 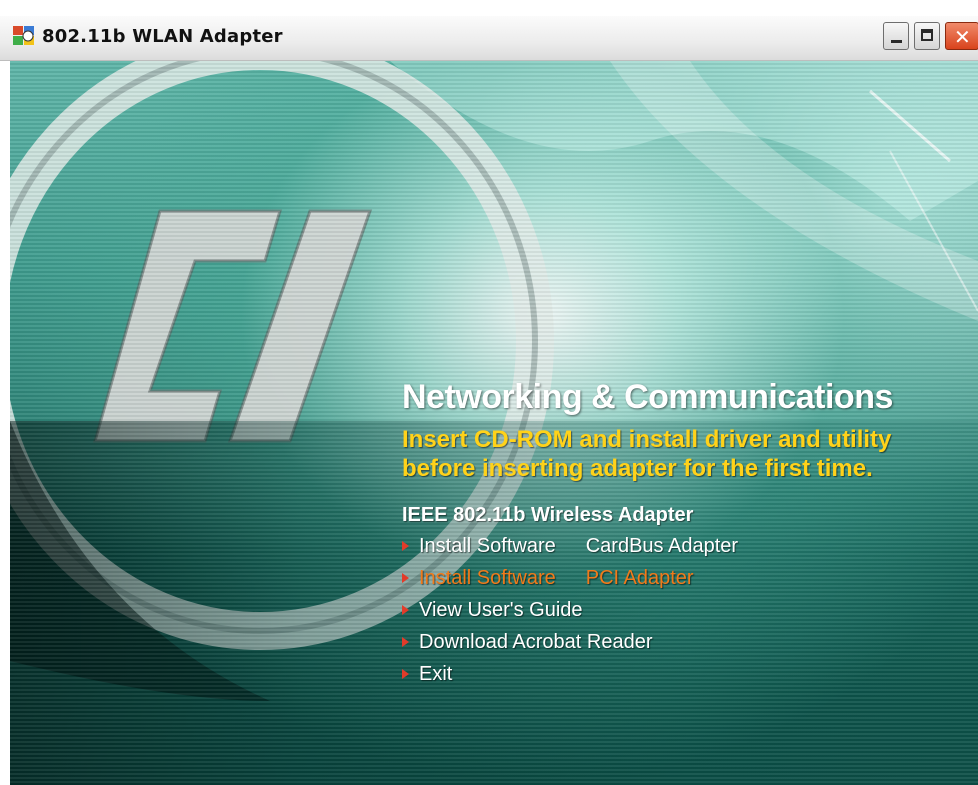 What do you see at coordinates (570, 549) in the screenshot?
I see `menu-install-cardbus: Install Software CardBus Adapter` at bounding box center [570, 549].